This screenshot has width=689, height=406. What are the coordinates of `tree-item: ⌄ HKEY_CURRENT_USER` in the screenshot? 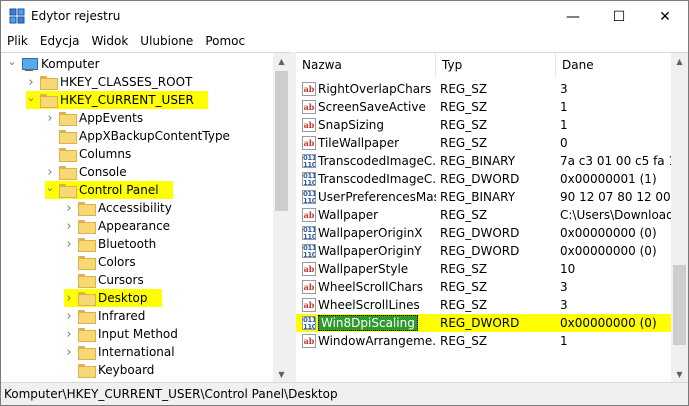 It's located at (117, 100).